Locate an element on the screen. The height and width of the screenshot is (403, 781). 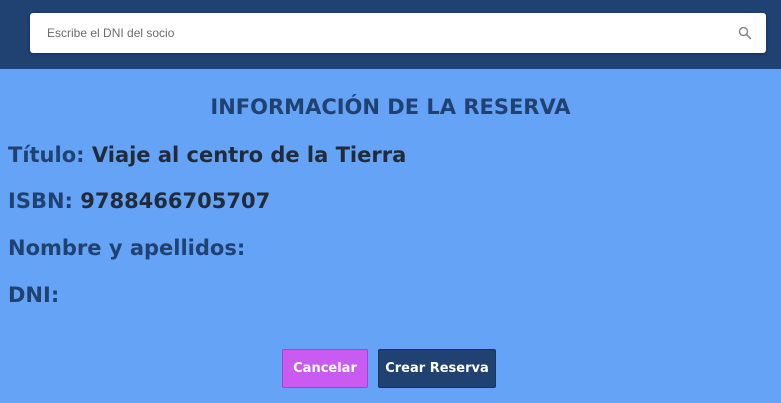
search-box is located at coordinates (398, 33).